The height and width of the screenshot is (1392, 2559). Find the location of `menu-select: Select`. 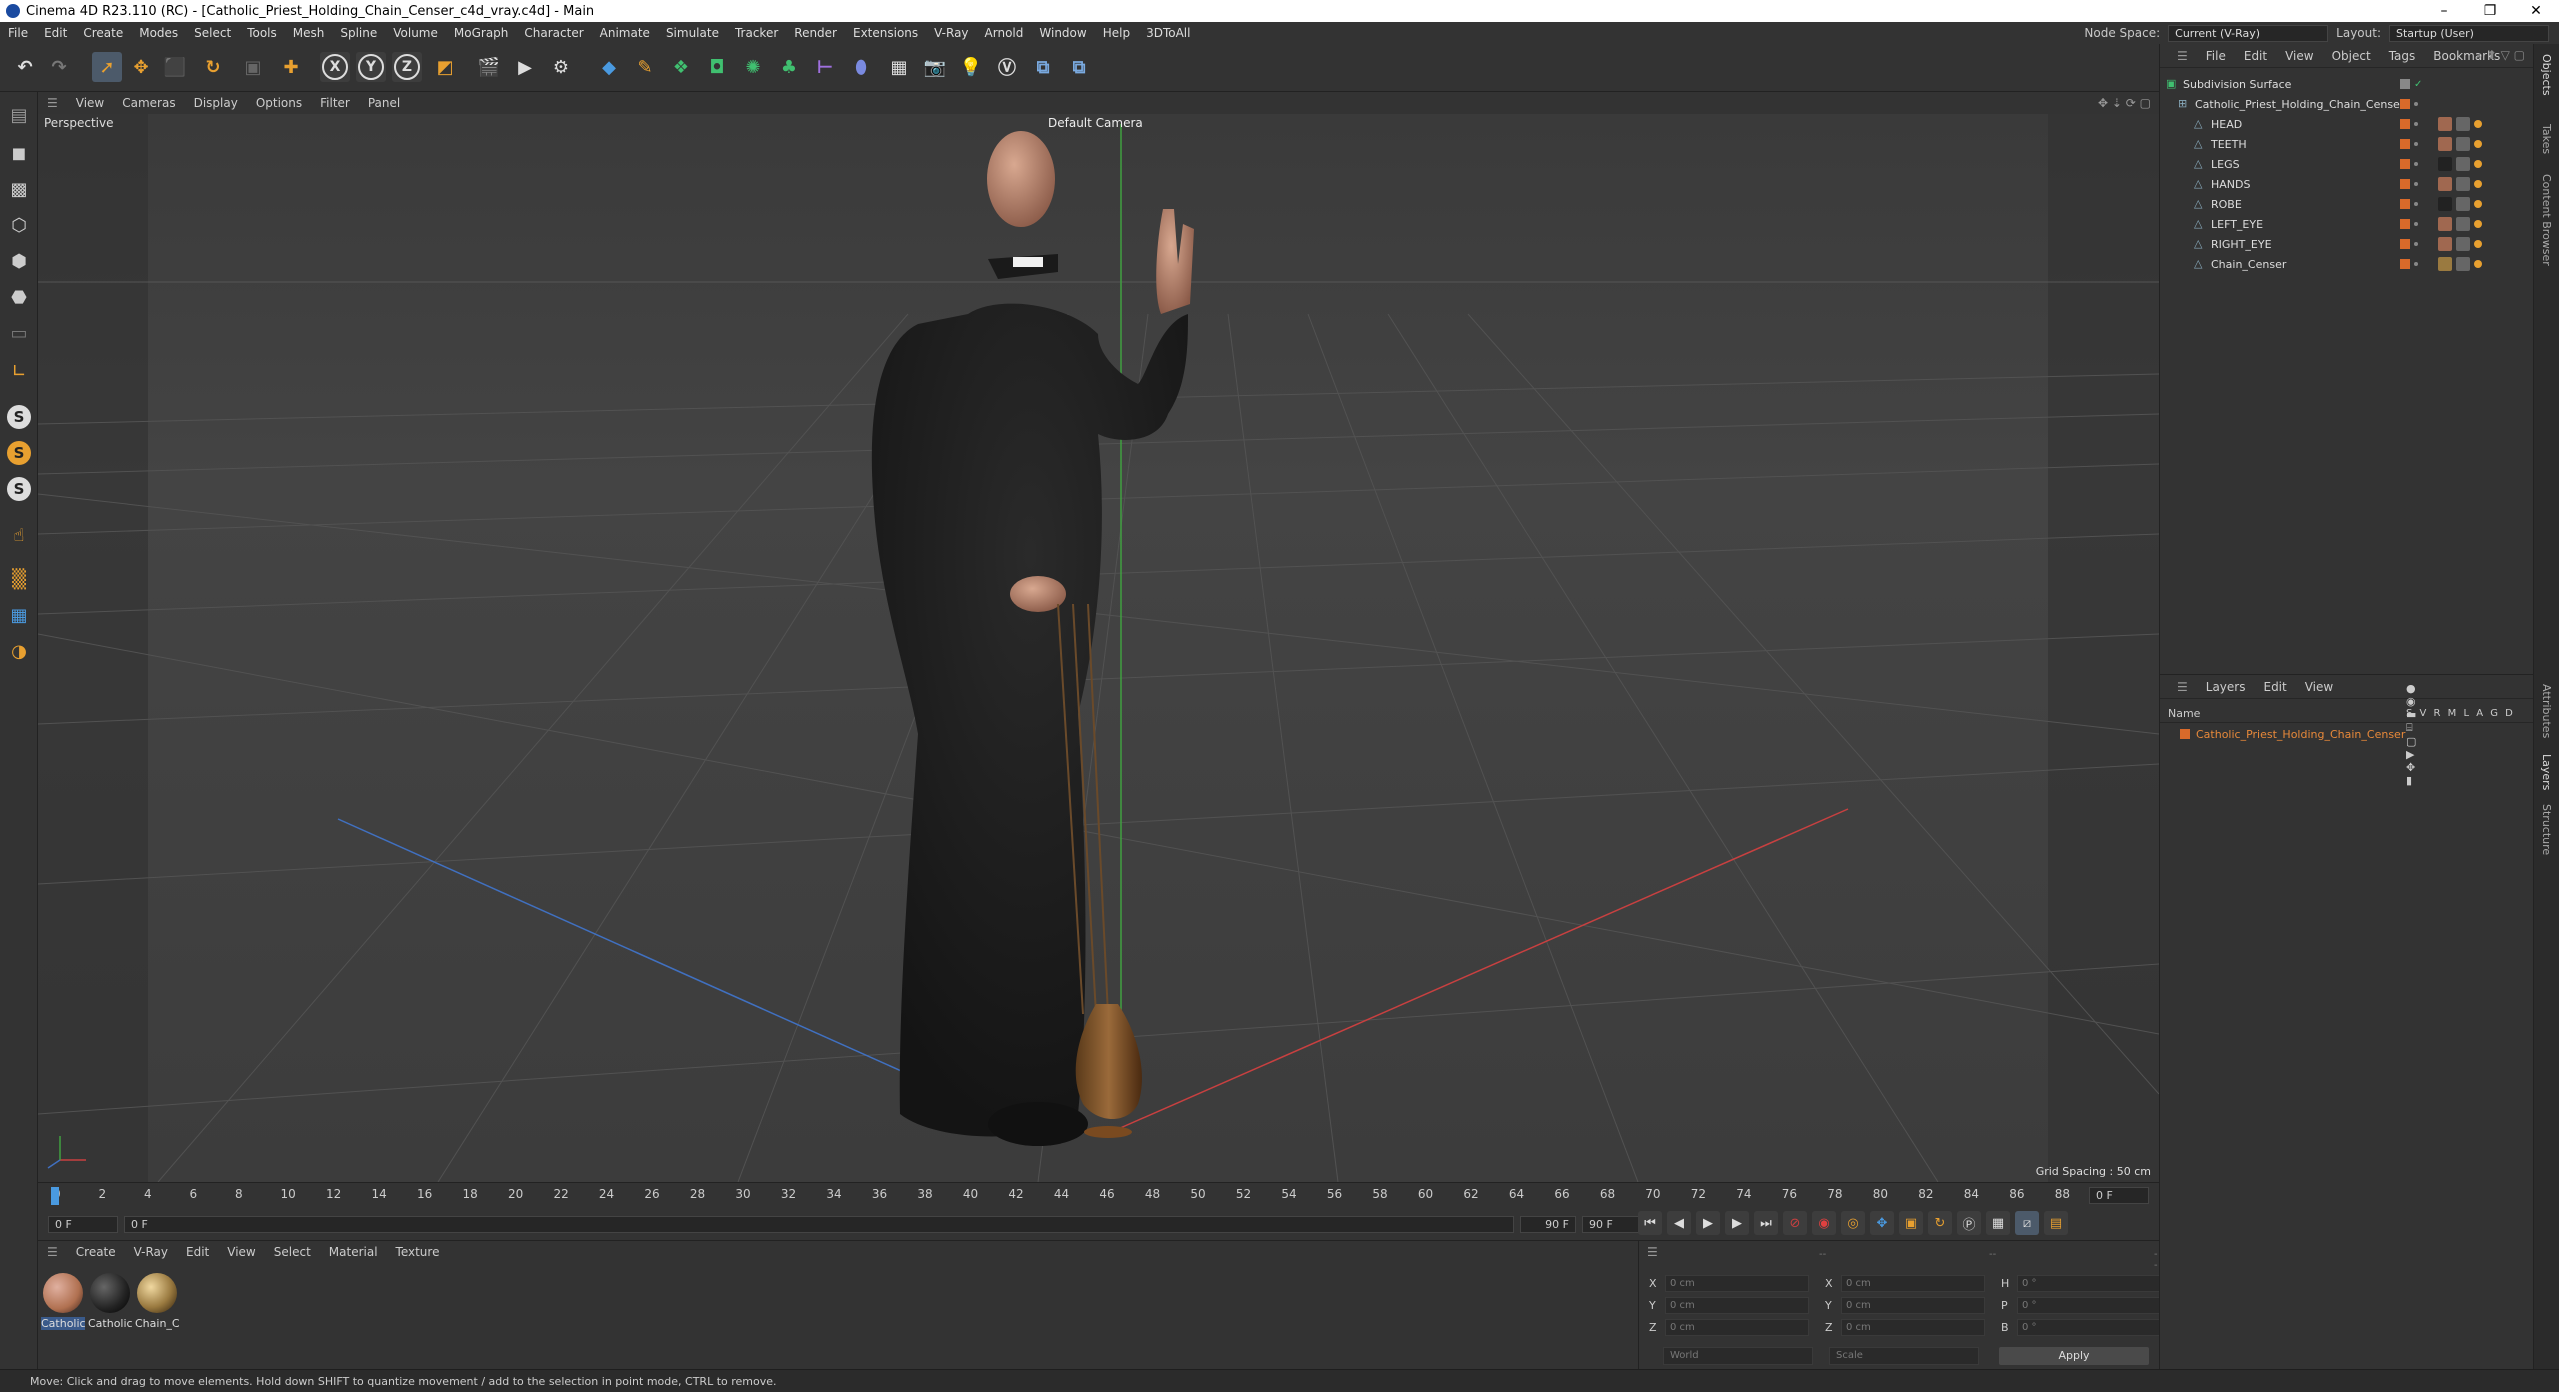

menu-select: Select is located at coordinates (212, 33).